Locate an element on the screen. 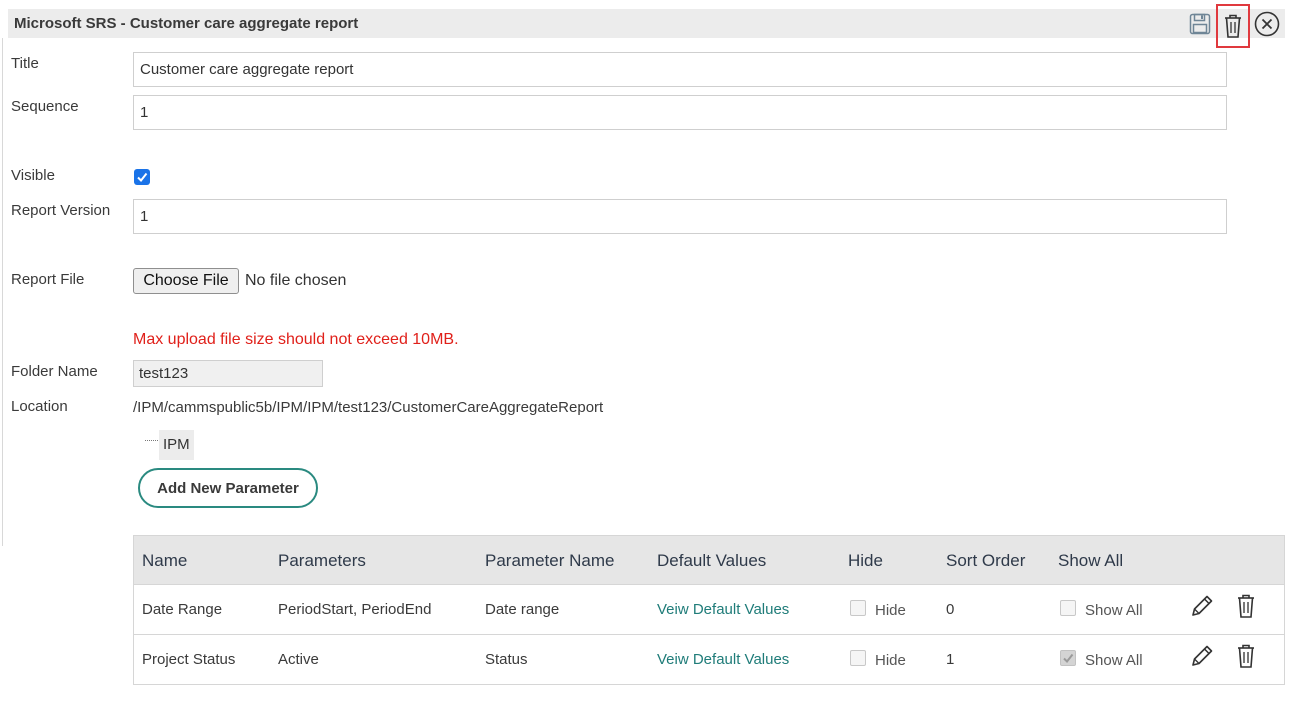 The image size is (1301, 719). folder-name-label: Folder Name is located at coordinates (54, 371).